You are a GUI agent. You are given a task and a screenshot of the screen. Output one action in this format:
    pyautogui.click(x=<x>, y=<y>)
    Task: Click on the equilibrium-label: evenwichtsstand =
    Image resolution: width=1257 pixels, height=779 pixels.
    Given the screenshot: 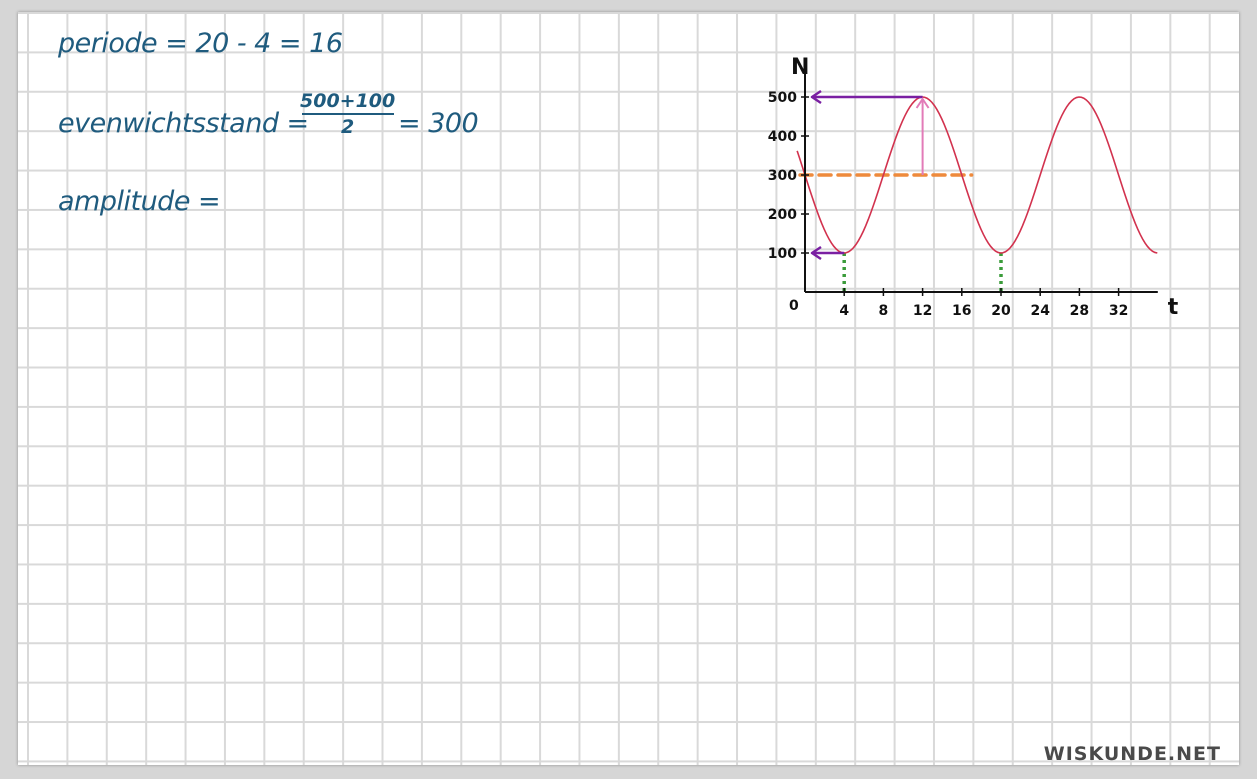 What is the action you would take?
    pyautogui.click(x=183, y=123)
    